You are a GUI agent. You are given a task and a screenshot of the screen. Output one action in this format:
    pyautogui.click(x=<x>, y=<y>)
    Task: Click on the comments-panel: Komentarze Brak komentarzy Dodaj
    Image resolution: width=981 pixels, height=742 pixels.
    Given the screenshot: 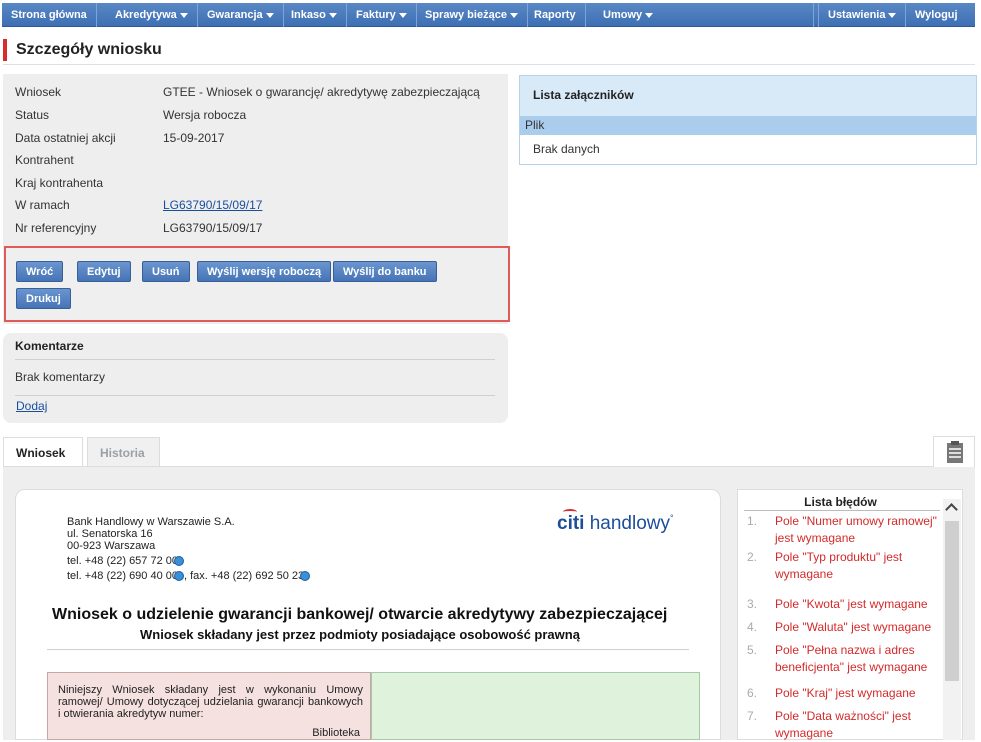 What is the action you would take?
    pyautogui.click(x=255, y=378)
    